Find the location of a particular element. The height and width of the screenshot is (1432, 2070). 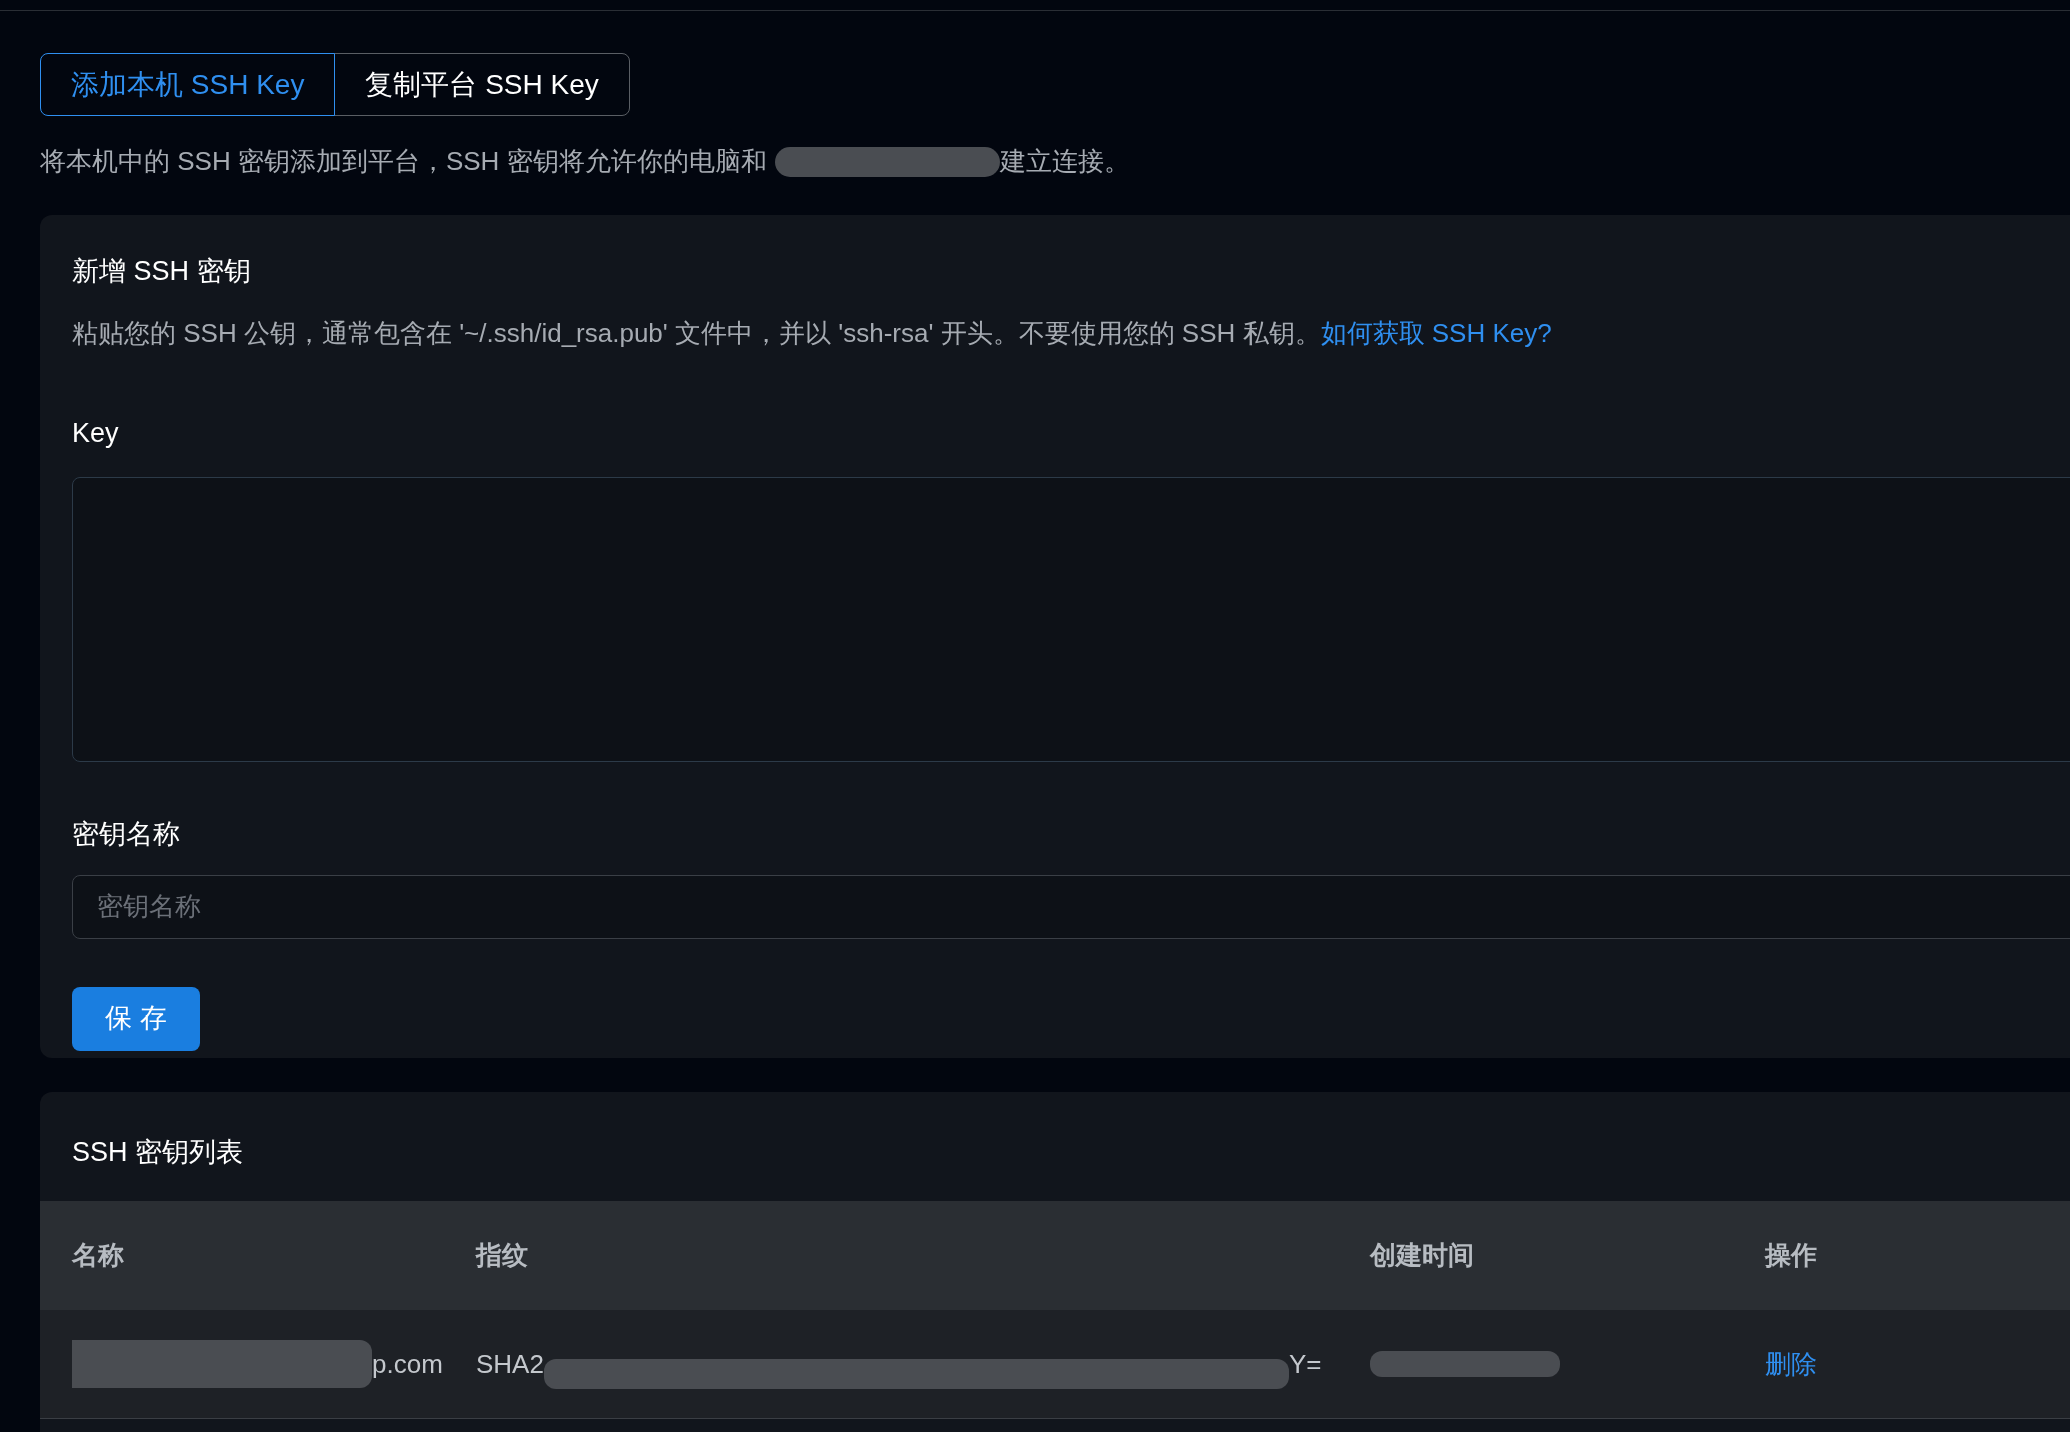

column-header: 指纹 is located at coordinates (502, 1255).